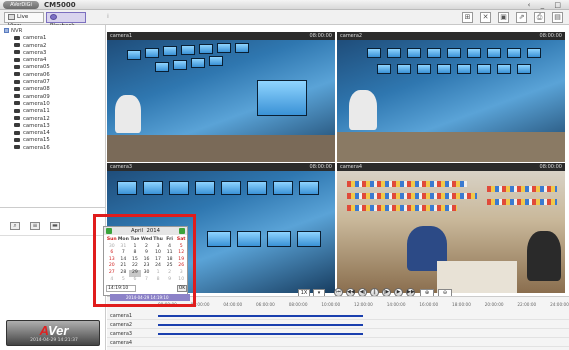 This screenshot has width=569, height=350. What do you see at coordinates (54, 330) in the screenshot?
I see `aver-logo: AVer` at bounding box center [54, 330].